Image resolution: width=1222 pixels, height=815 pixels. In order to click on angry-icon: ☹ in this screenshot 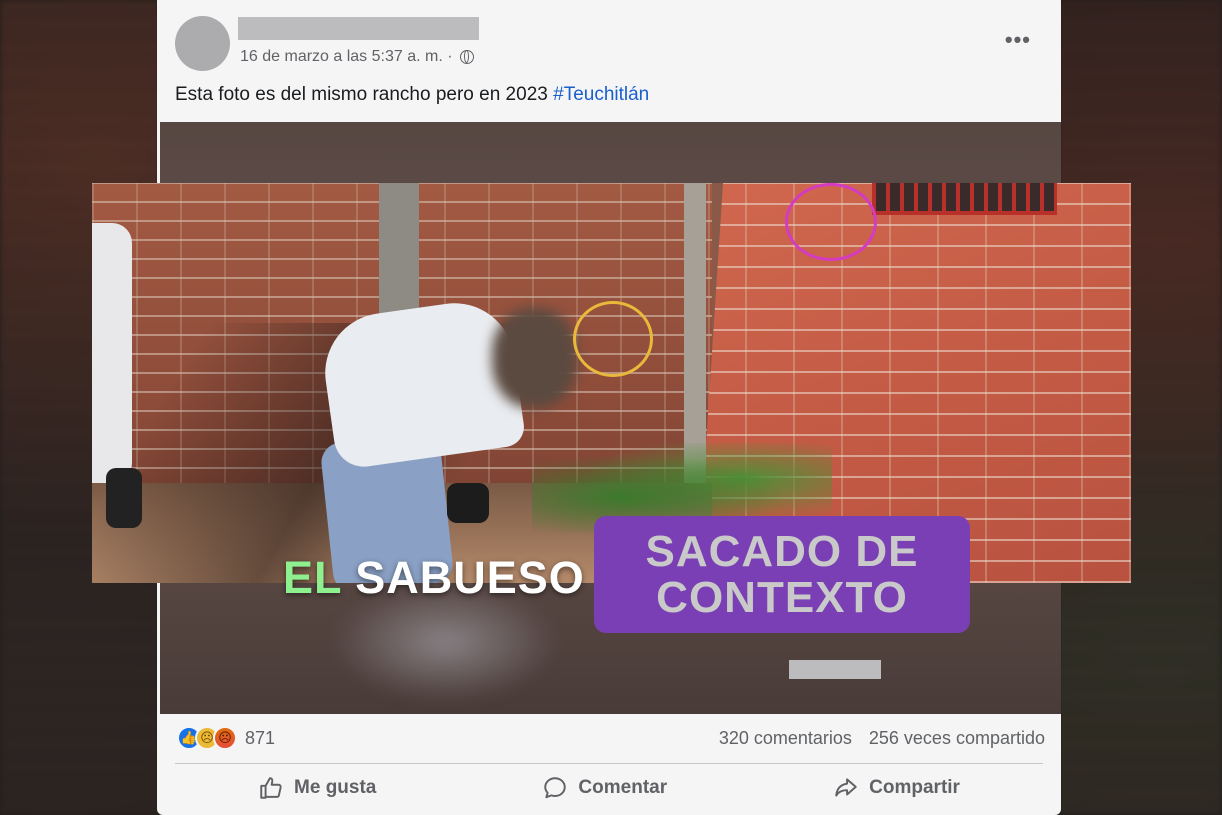, I will do `click(225, 738)`.